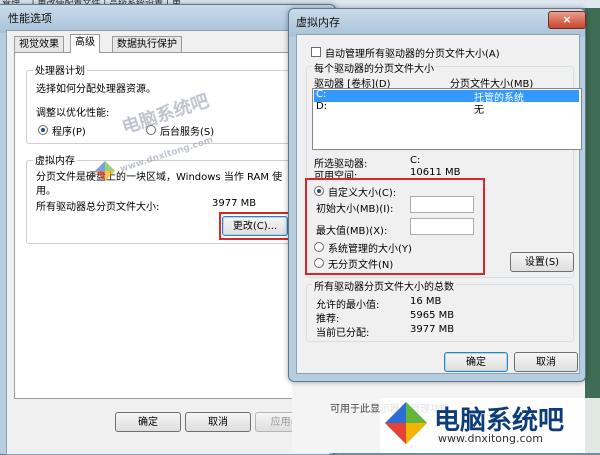  What do you see at coordinates (395, 226) in the screenshot?
I see `highlight-custom-size` at bounding box center [395, 226].